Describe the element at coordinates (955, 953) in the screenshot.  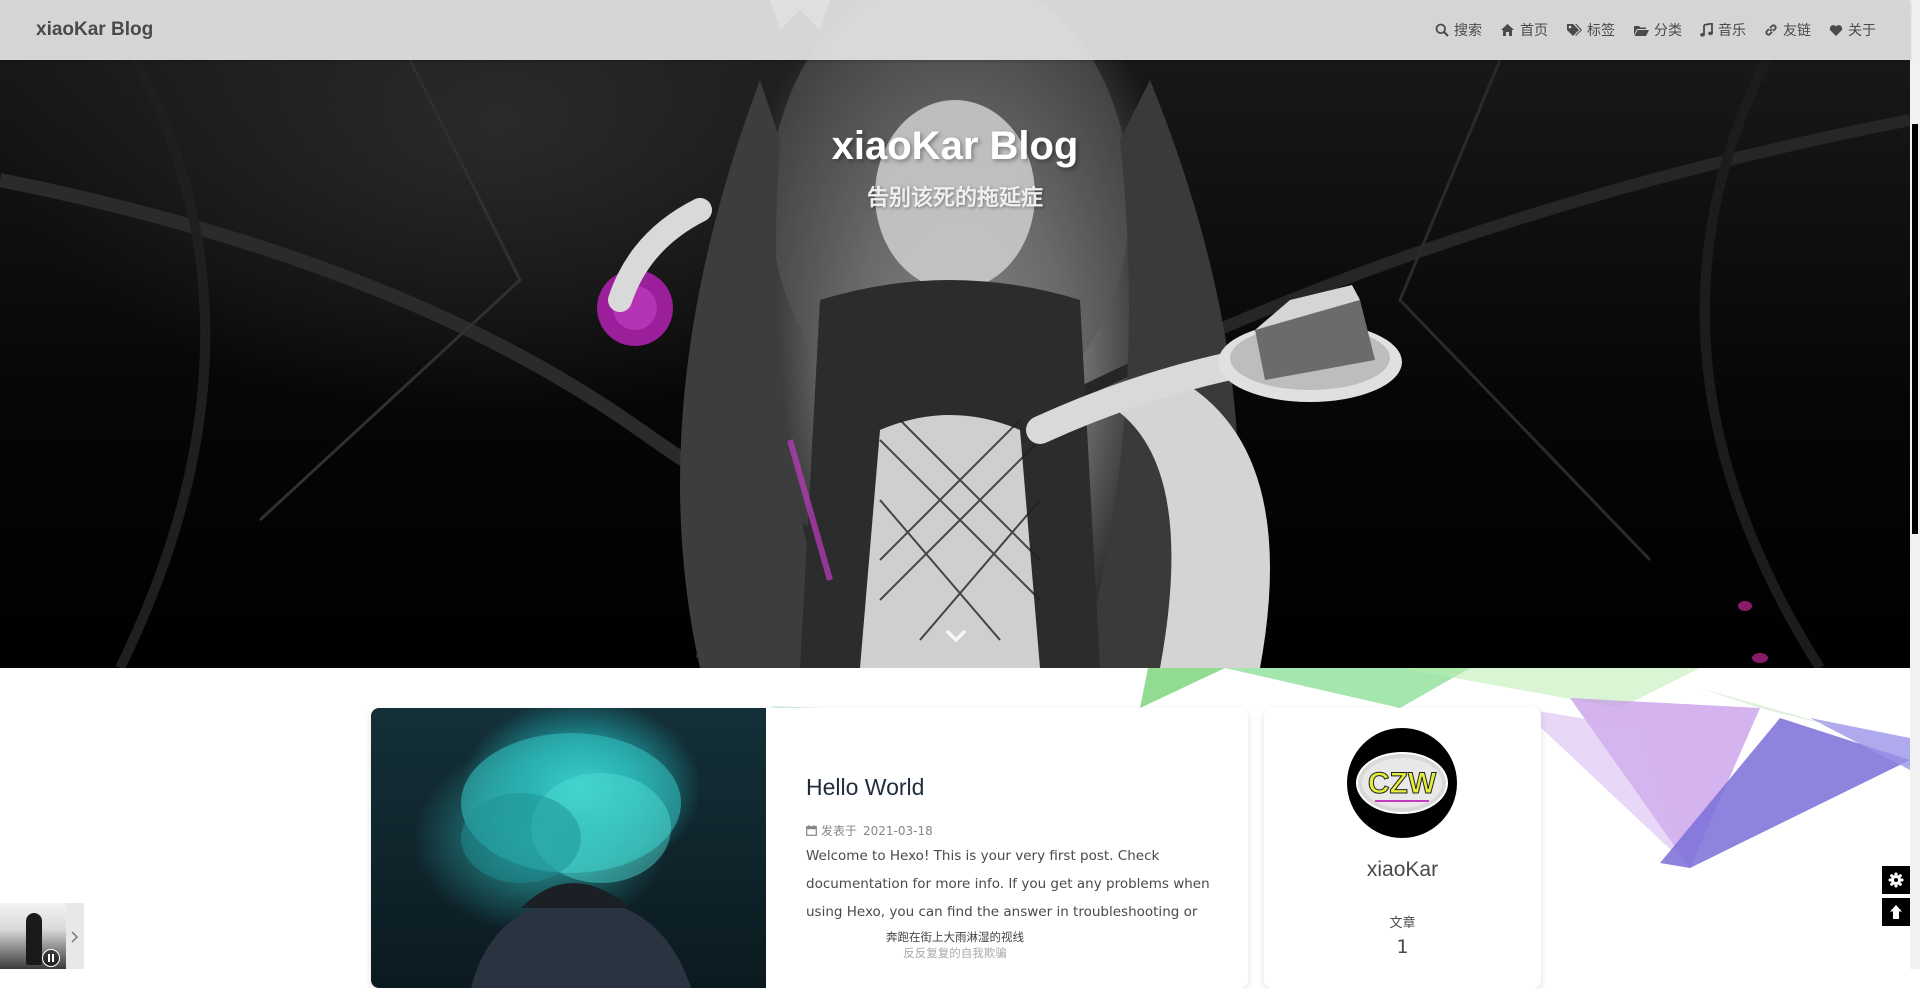
I see `lyric-next: 反反复复的自我欺骗` at that location.